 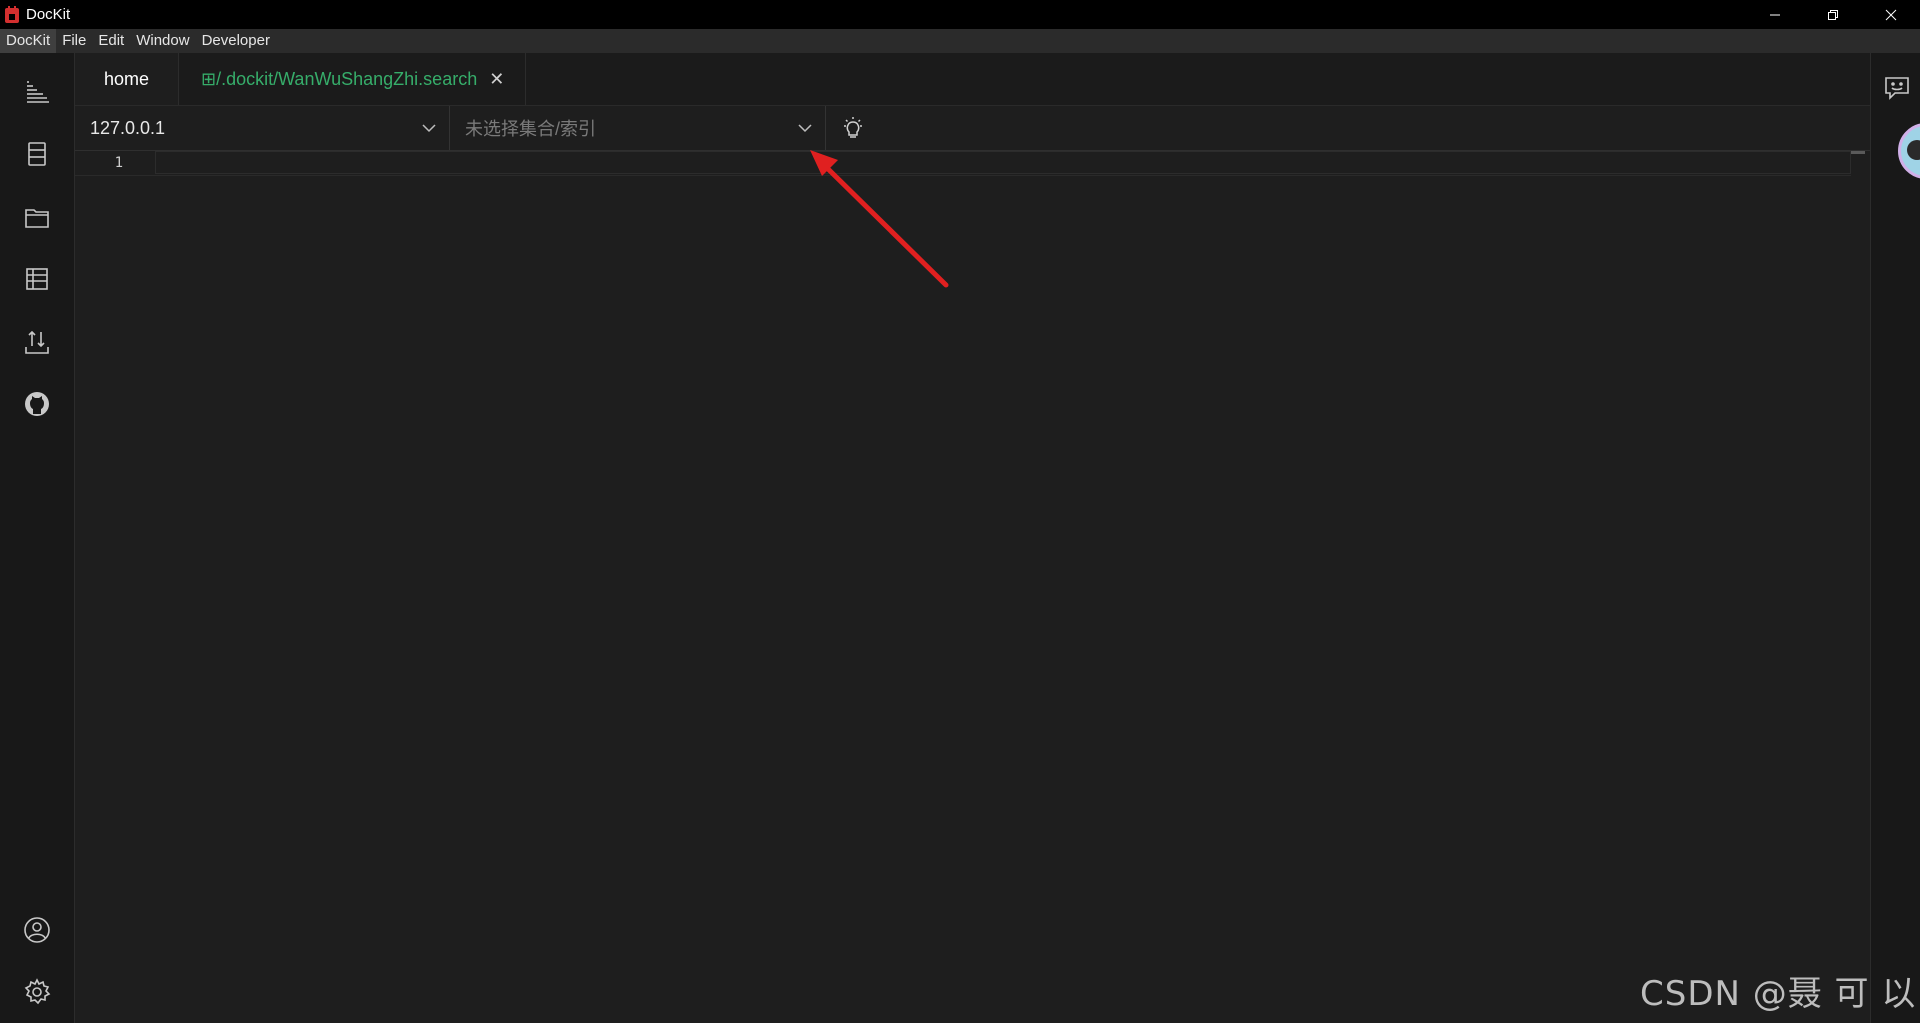 I want to click on lightbulb-icon, so click(x=853, y=127).